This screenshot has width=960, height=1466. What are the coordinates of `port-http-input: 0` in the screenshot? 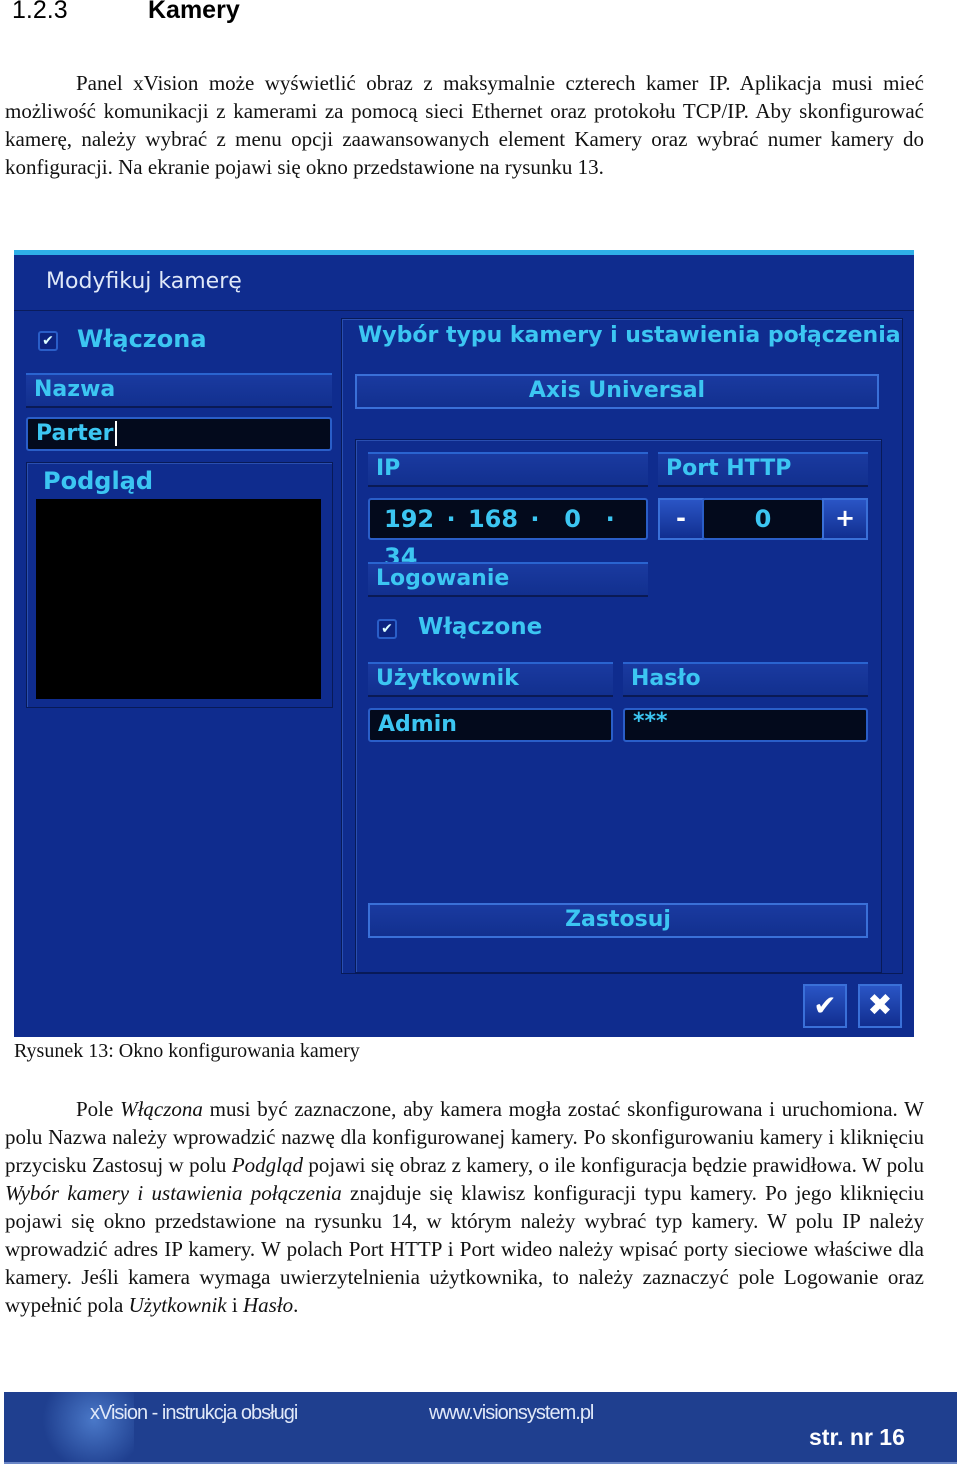 It's located at (763, 519).